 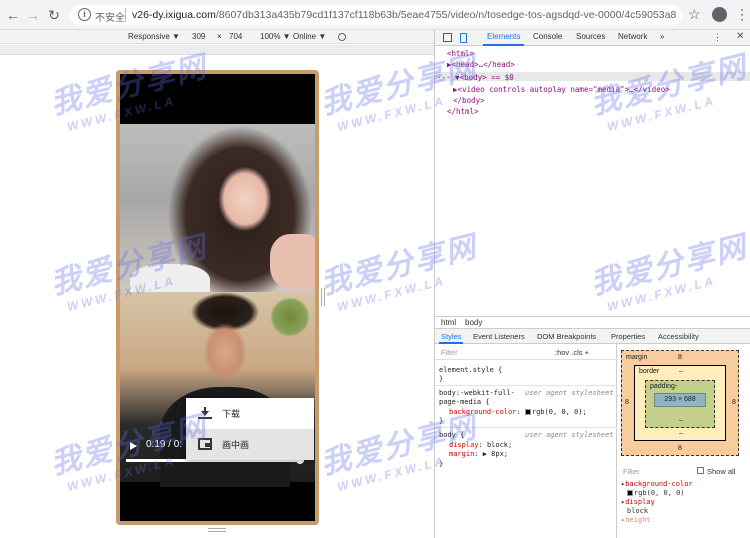 I want to click on source-text: user agent stylesheet, so click(x=569, y=435).